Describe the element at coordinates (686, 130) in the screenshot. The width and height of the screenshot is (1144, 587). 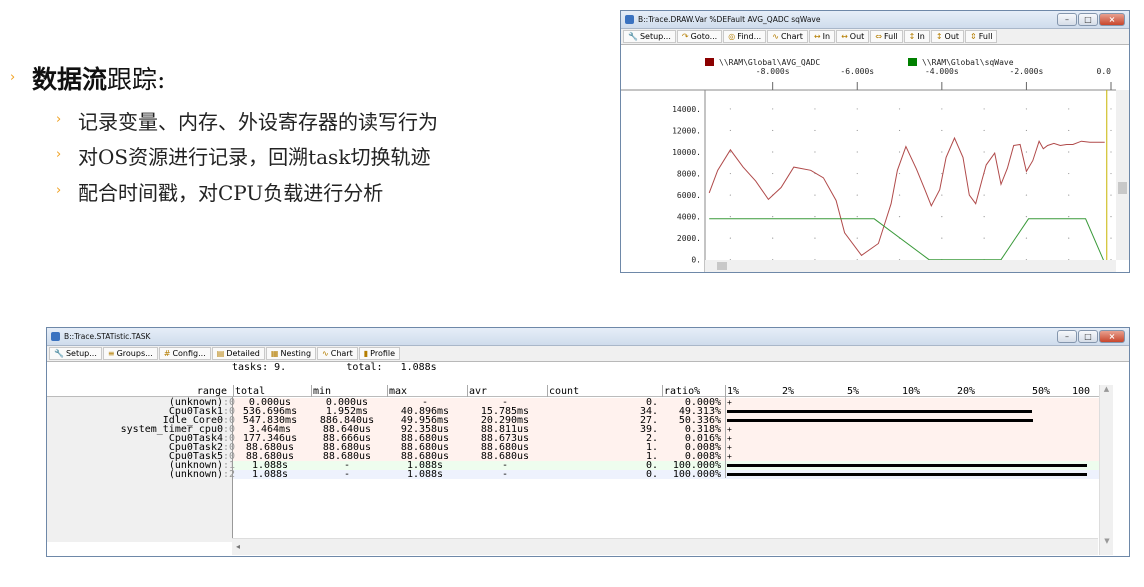
I see `y-tick-label: 12000.` at that location.